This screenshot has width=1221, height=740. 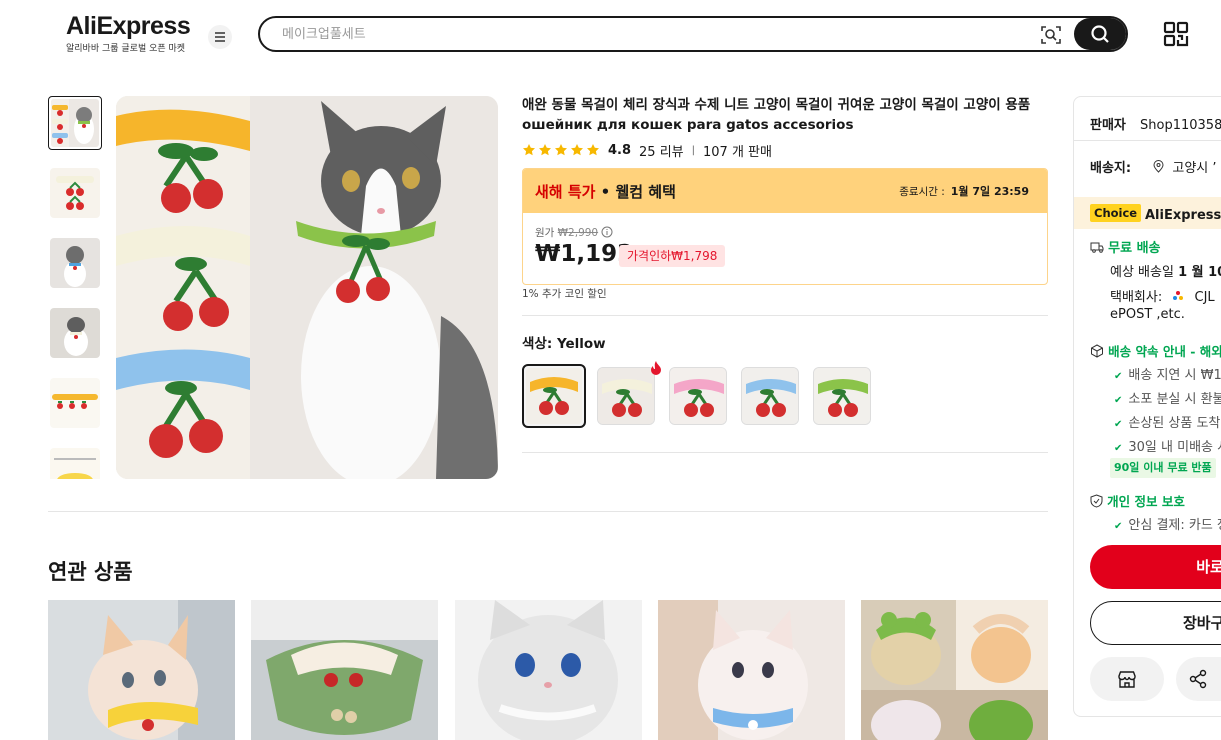 I want to click on sku-option-green, so click(x=842, y=396).